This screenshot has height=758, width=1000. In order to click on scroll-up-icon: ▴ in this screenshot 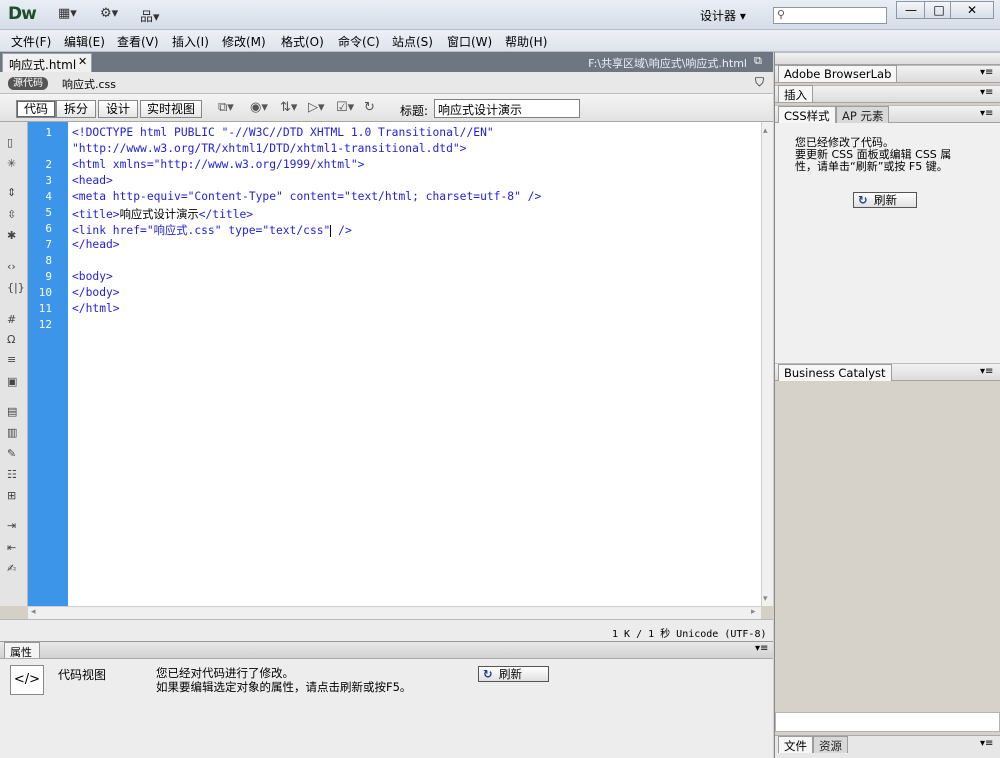, I will do `click(765, 131)`.